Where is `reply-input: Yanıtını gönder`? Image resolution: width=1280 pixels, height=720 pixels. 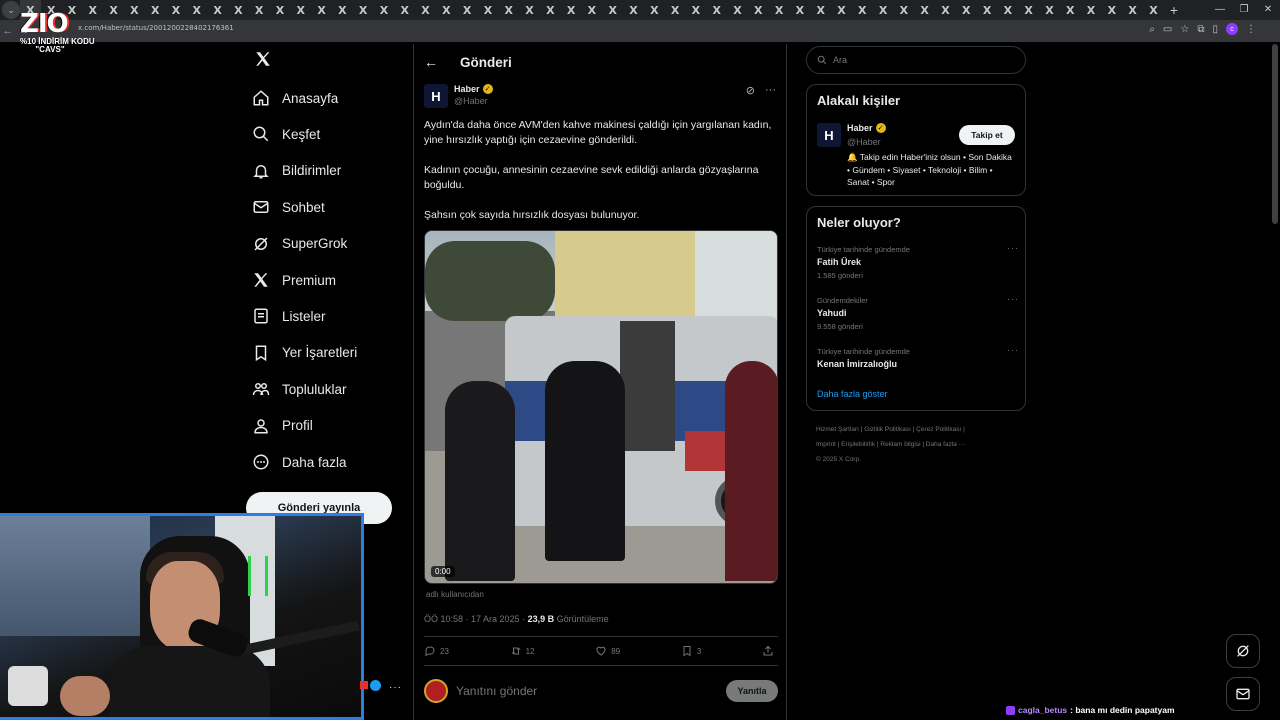 reply-input: Yanıtını gönder is located at coordinates (591, 691).